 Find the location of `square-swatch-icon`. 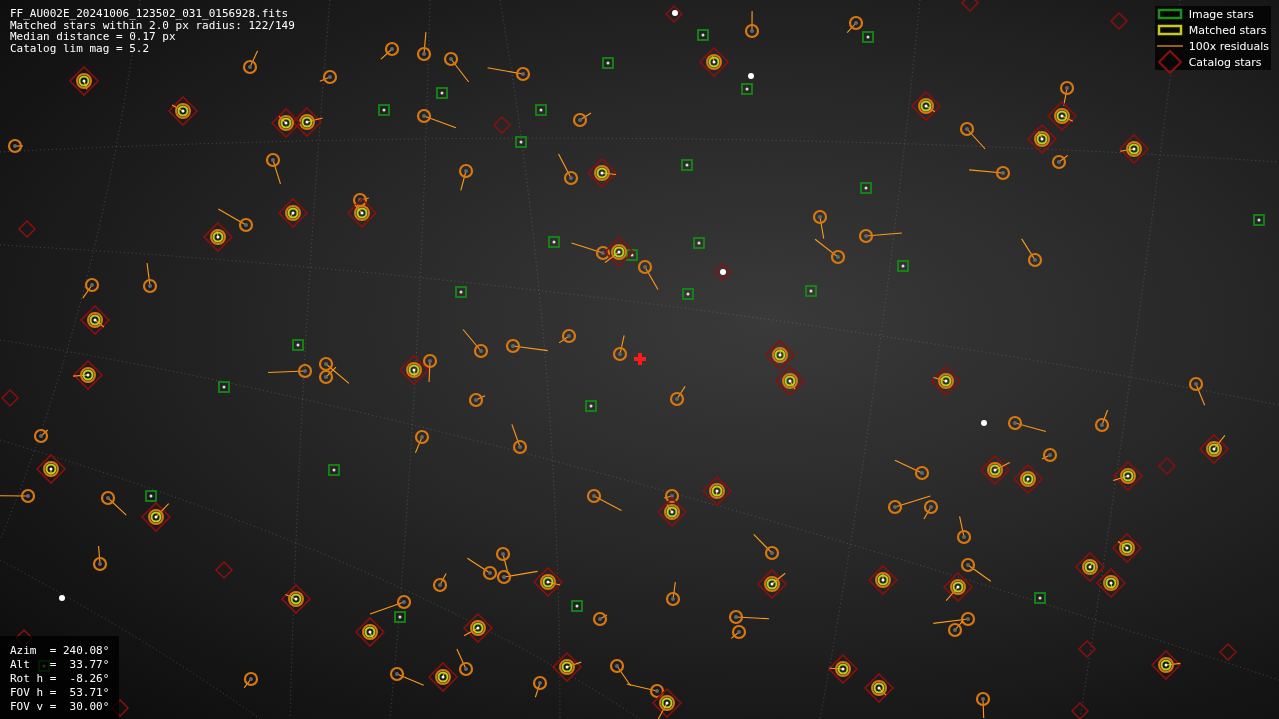

square-swatch-icon is located at coordinates (1169, 14).